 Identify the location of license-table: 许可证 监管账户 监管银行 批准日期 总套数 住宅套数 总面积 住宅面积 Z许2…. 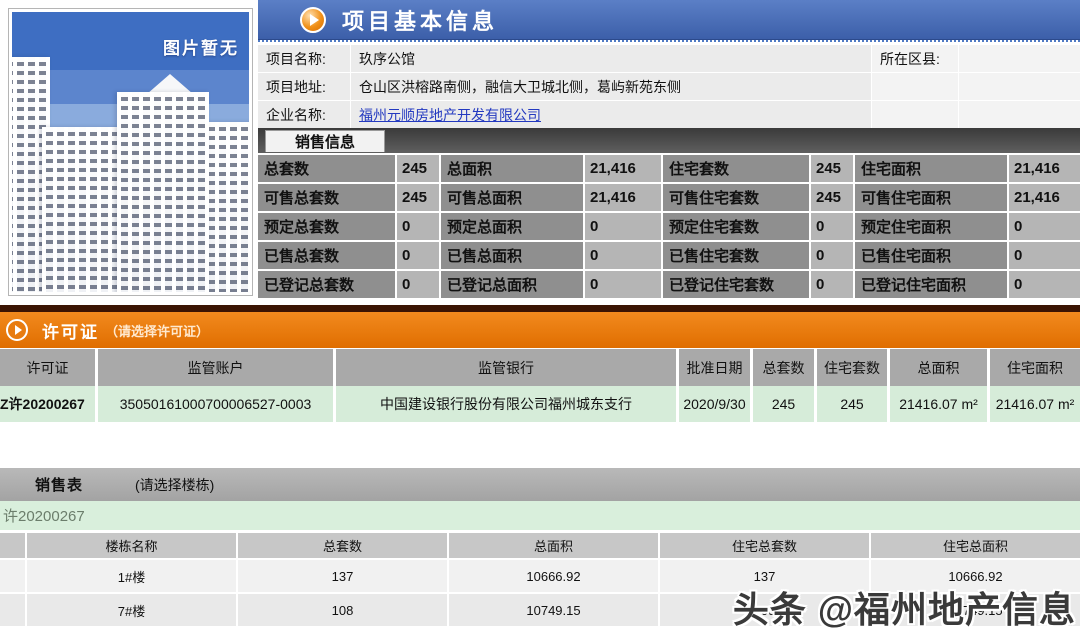
(540, 385).